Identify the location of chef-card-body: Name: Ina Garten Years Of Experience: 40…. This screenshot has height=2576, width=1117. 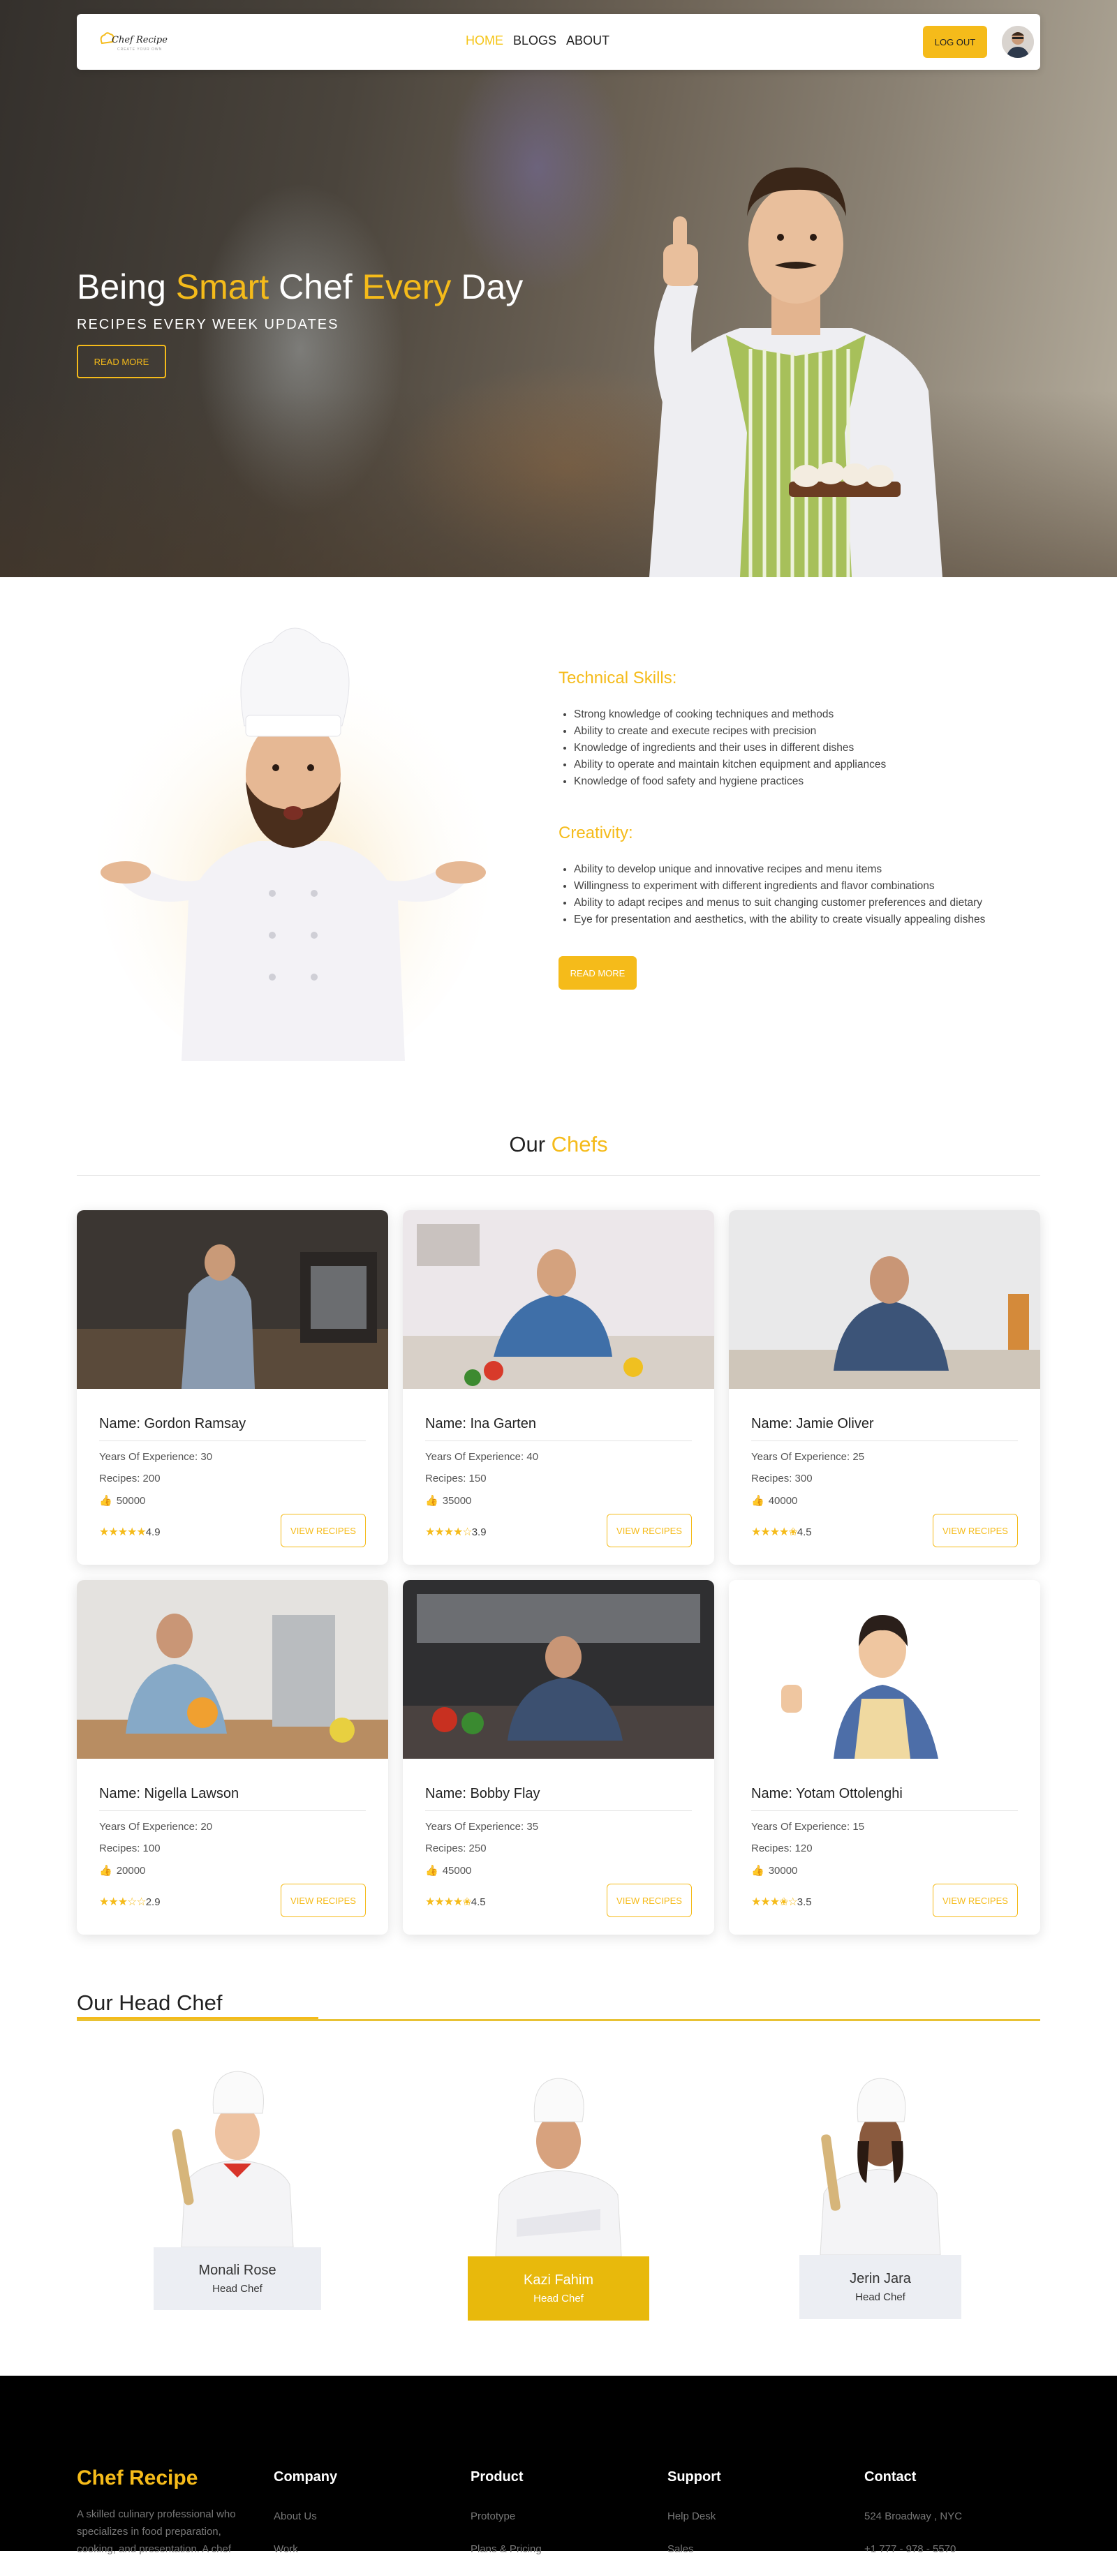
(558, 1478).